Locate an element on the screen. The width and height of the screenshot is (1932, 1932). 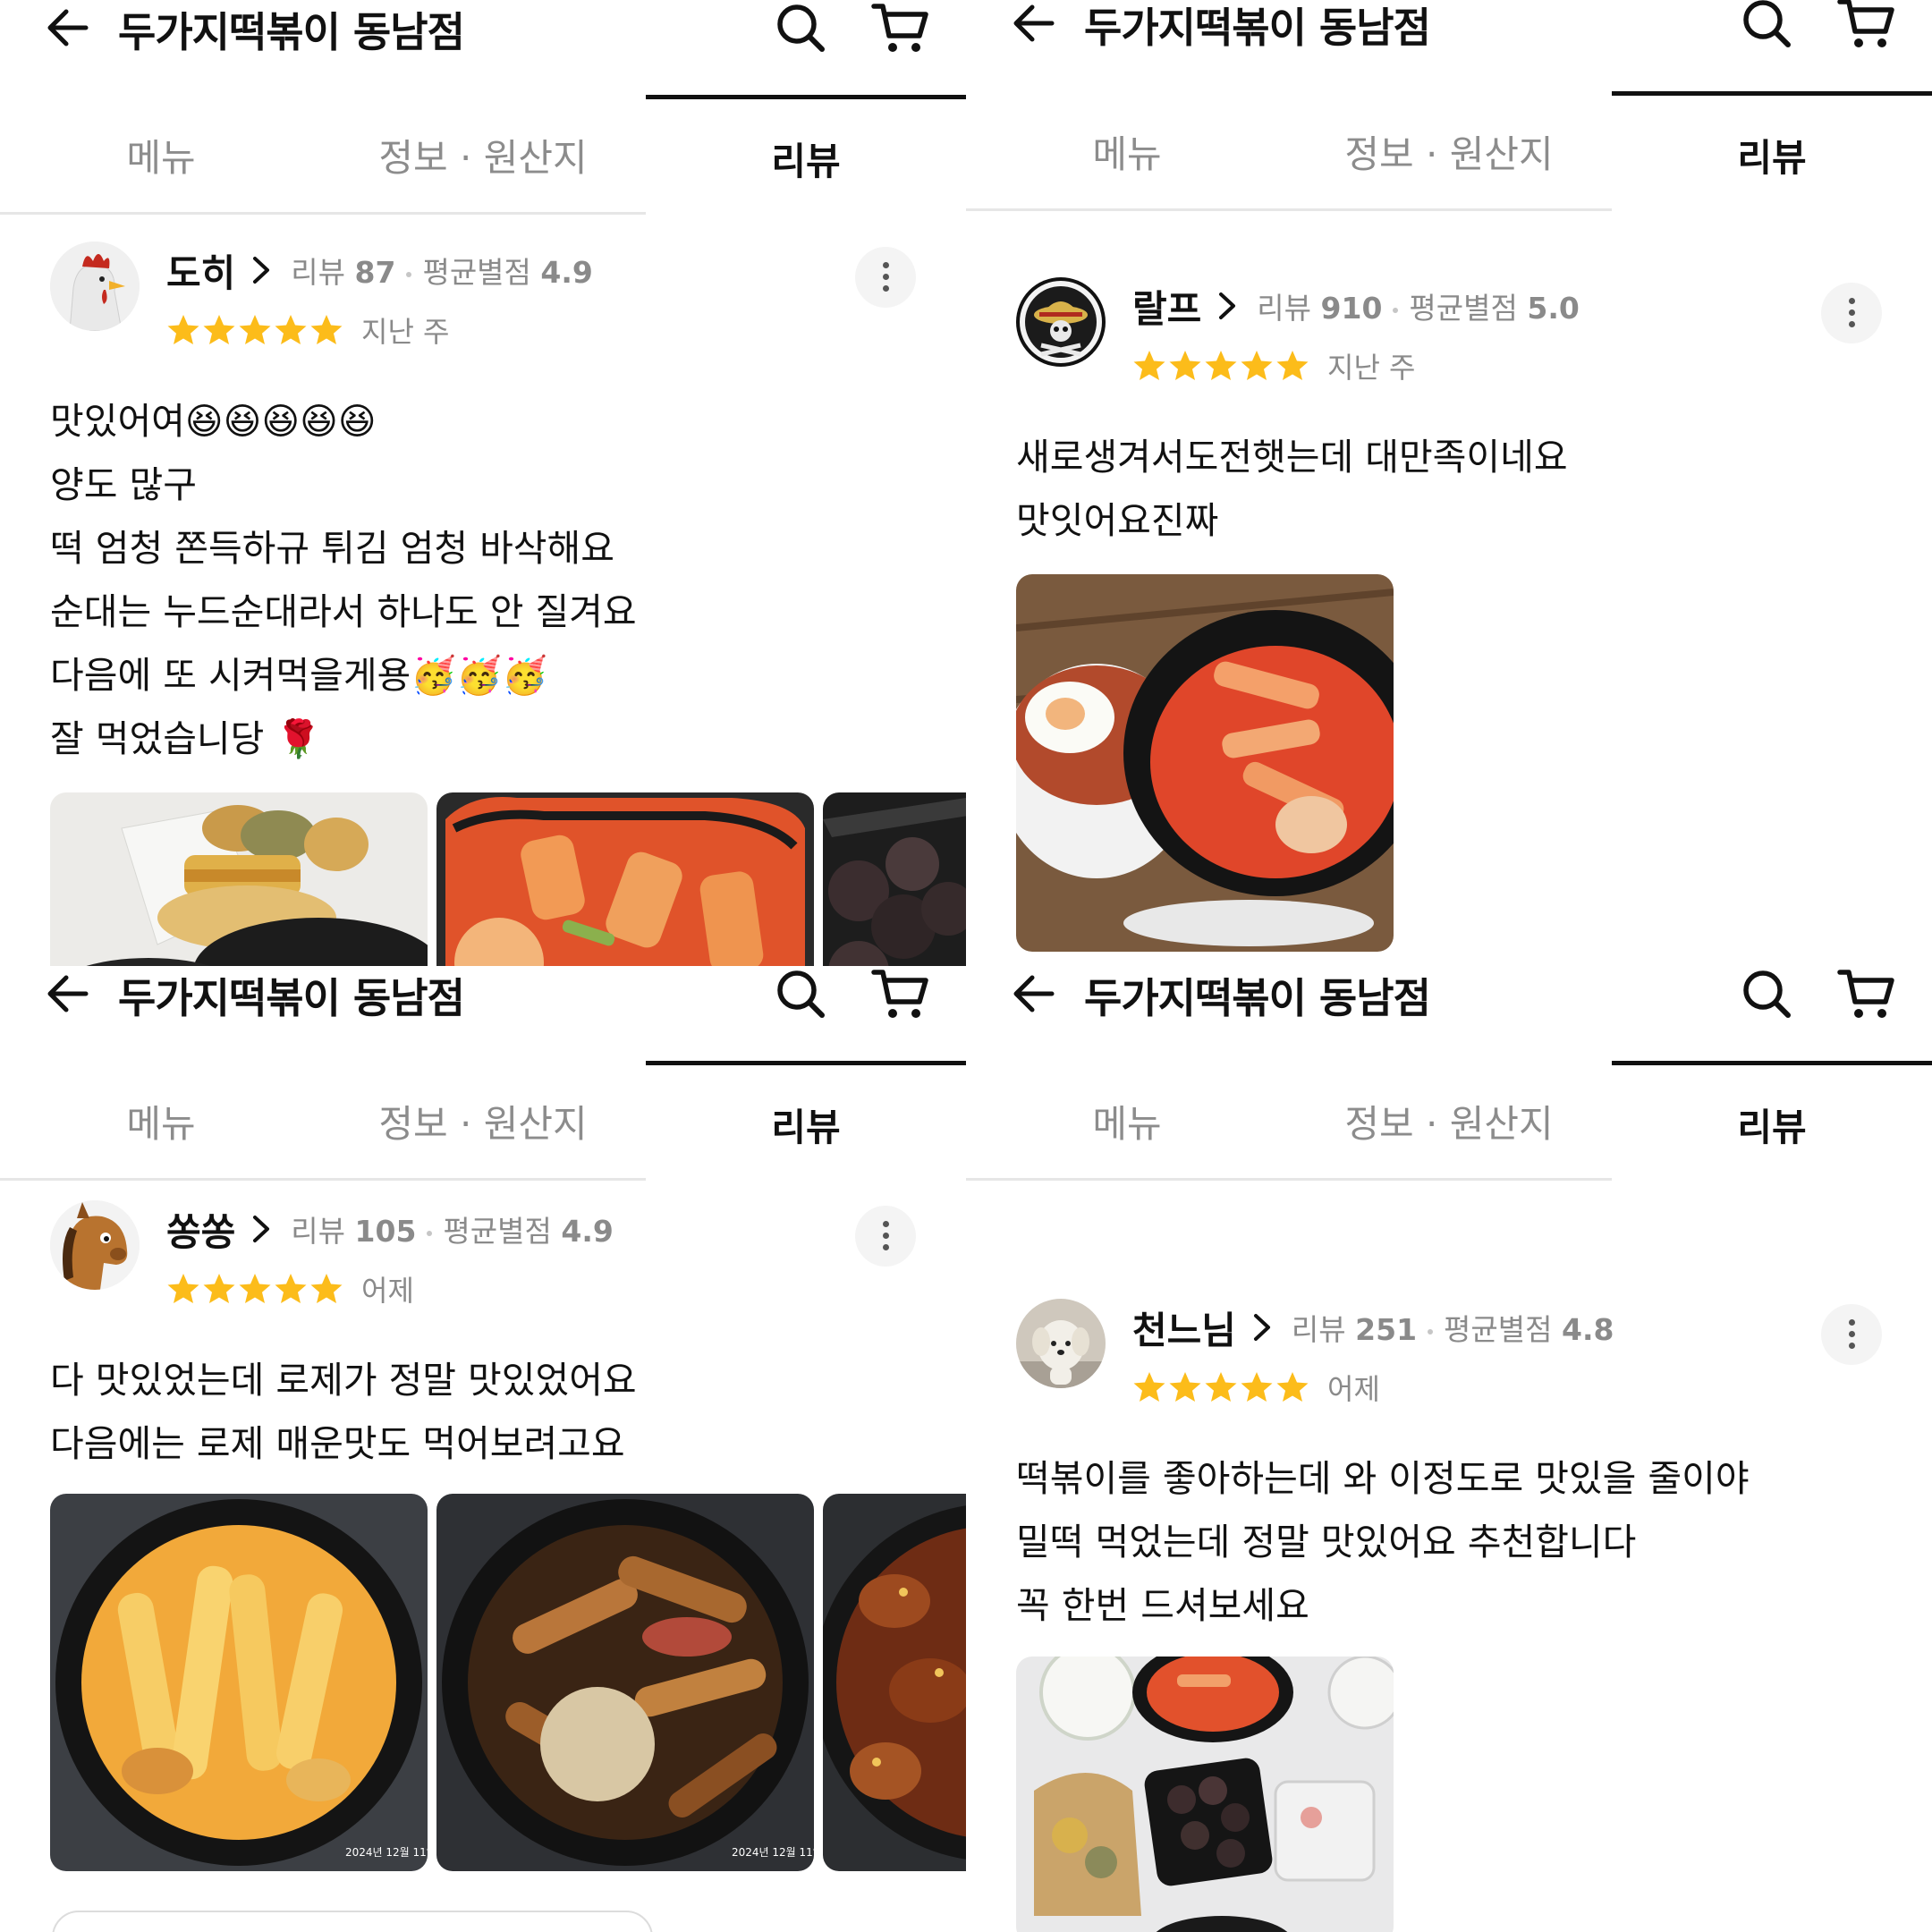
review-line: 맛있어여😆😆😆😆😆 is located at coordinates (213, 421).